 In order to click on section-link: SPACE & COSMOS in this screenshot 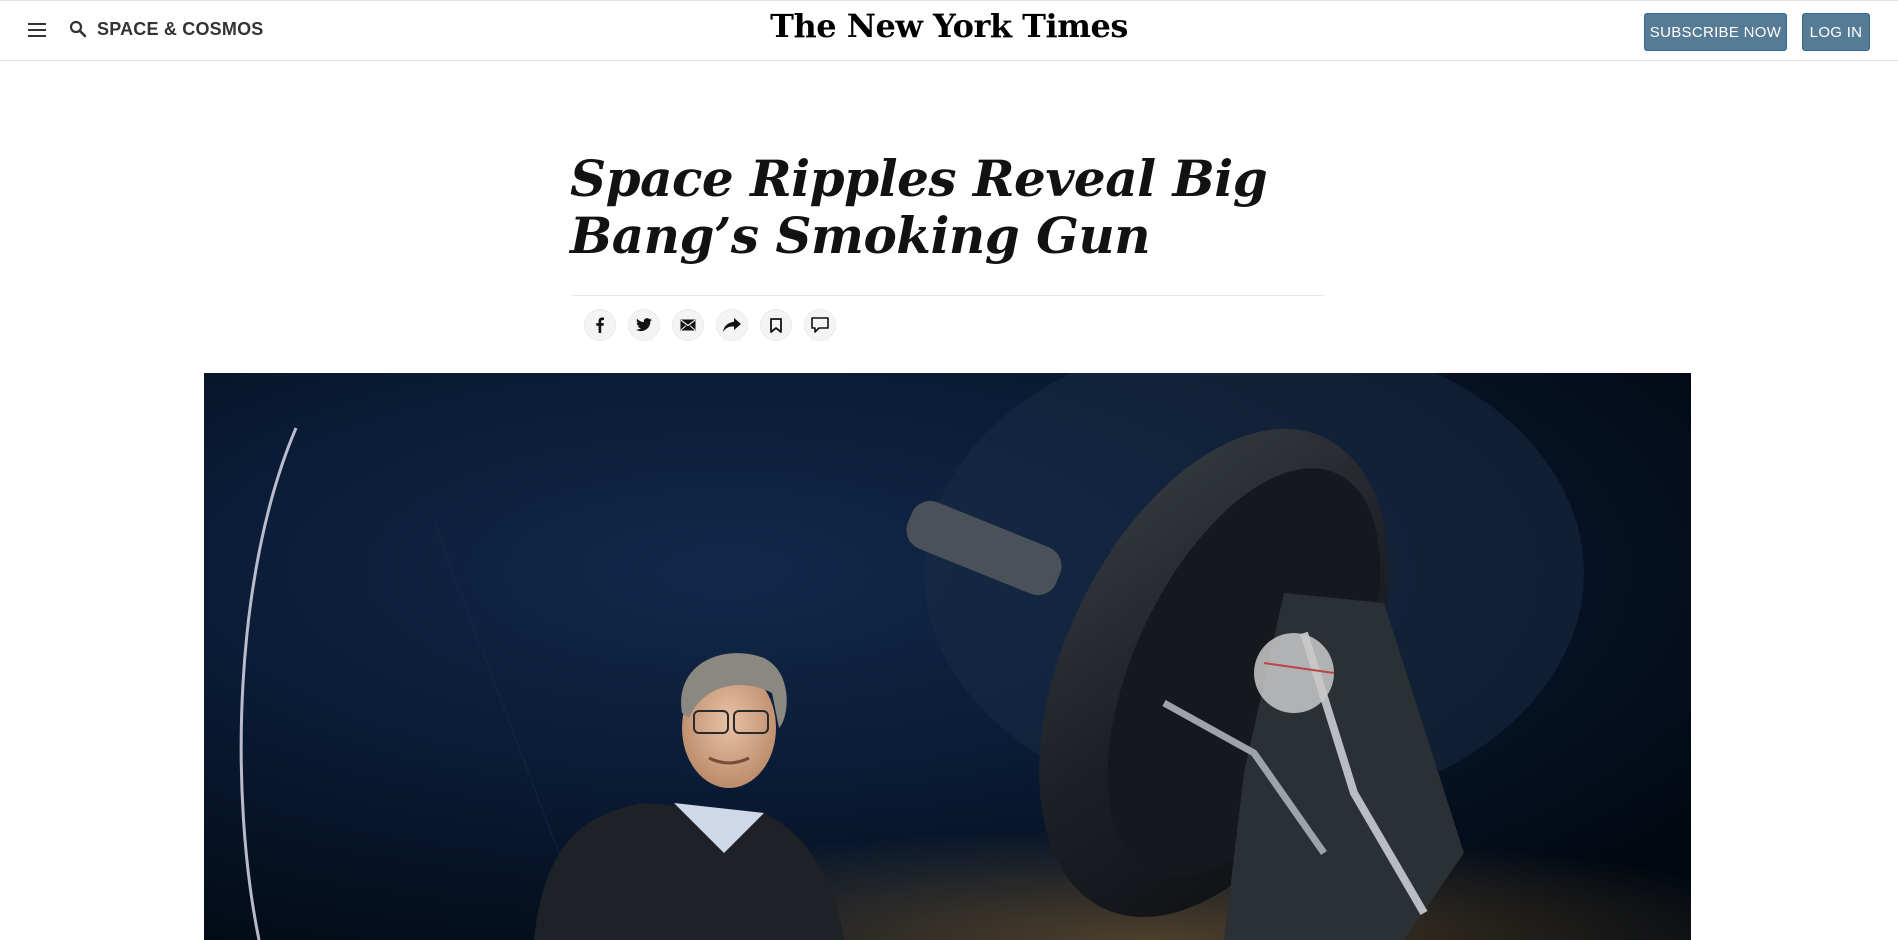, I will do `click(180, 29)`.